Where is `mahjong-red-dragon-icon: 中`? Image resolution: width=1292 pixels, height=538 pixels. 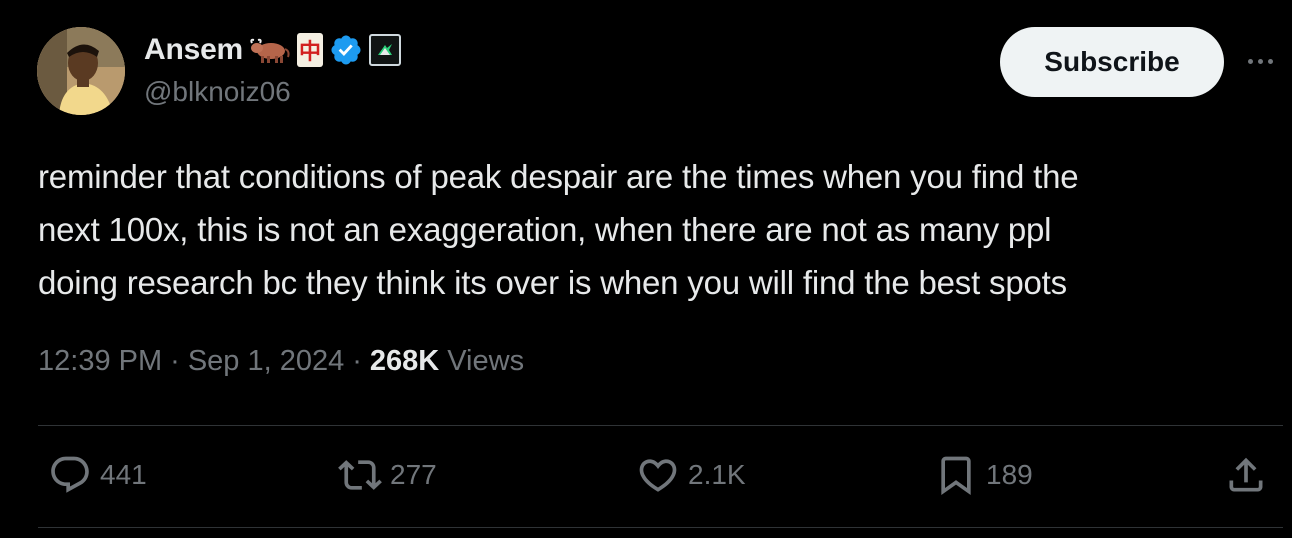 mahjong-red-dragon-icon: 中 is located at coordinates (310, 50).